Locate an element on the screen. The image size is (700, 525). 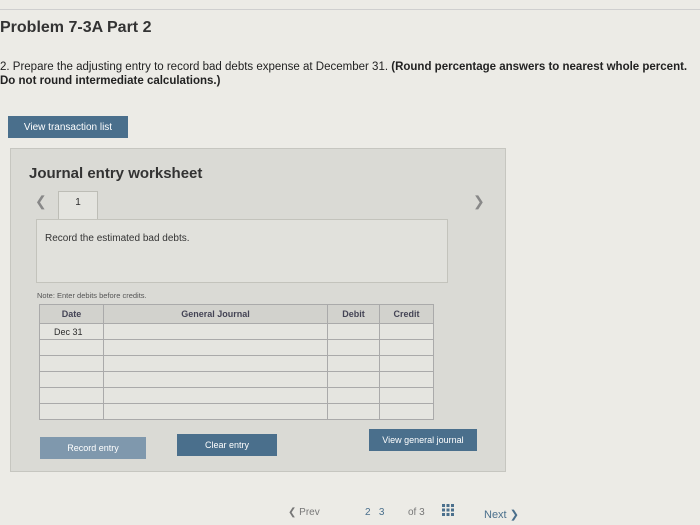
worksheet-title: Journal entry worksheet is located at coordinates (116, 173).